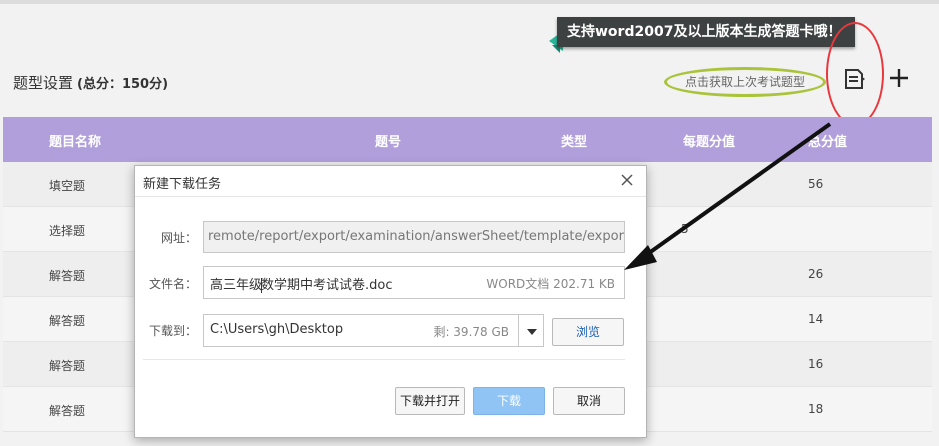  Describe the element at coordinates (816, 274) in the screenshot. I see `row-total-score: 26` at that location.